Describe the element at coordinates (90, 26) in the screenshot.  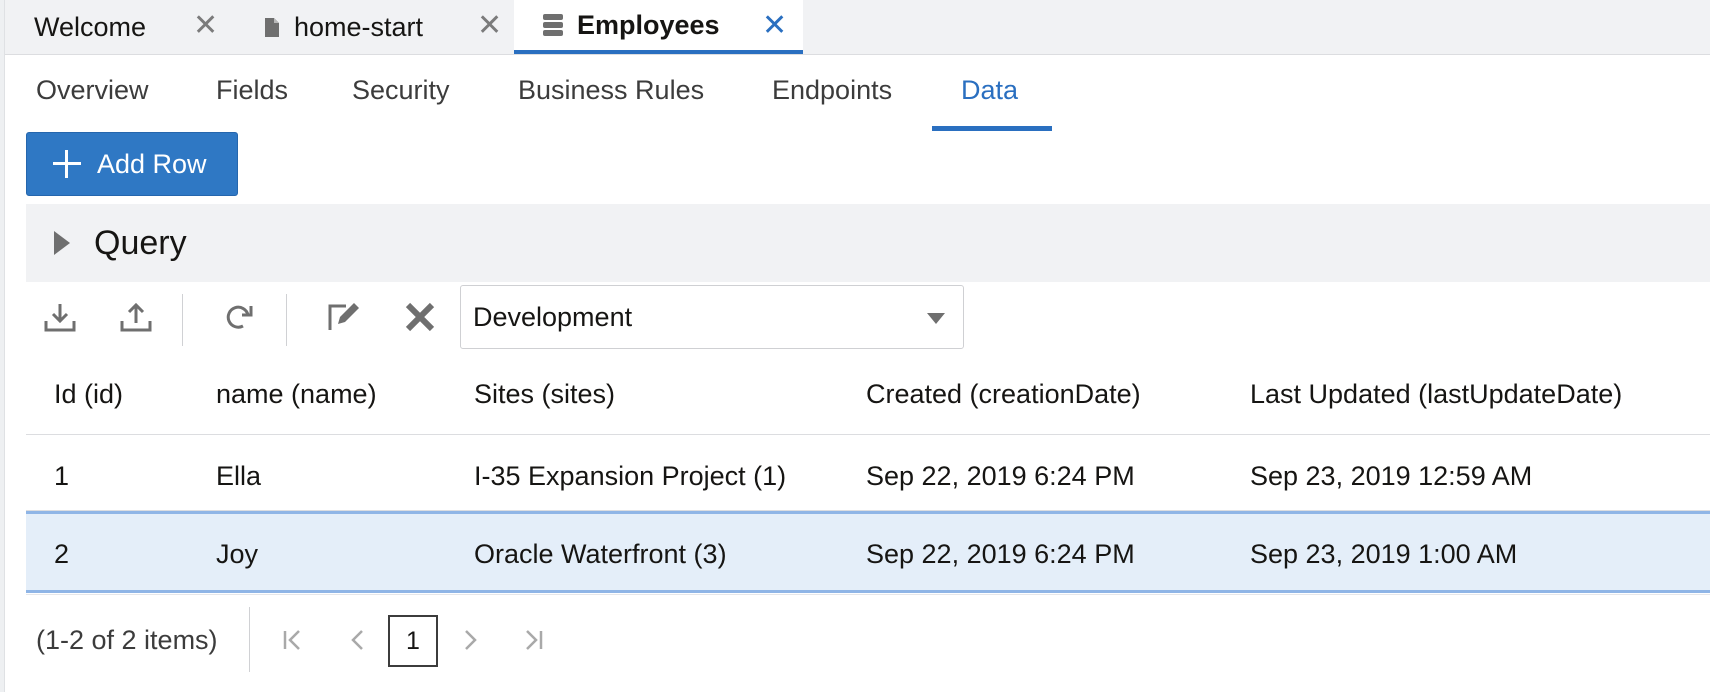
I see `editor-tab-label: Welcome` at that location.